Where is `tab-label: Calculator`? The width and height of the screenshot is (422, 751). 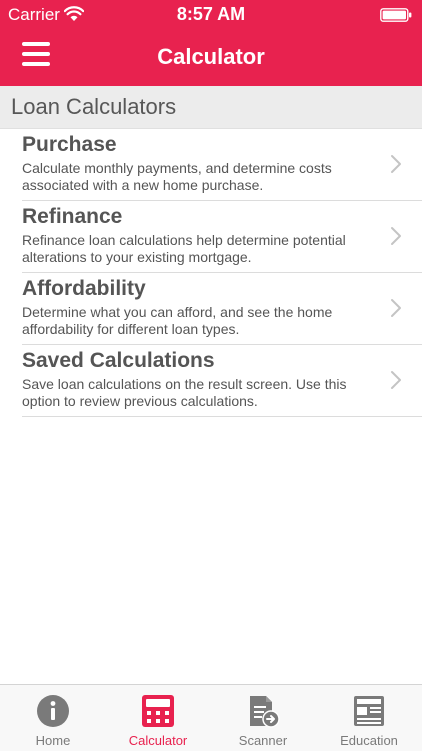 tab-label: Calculator is located at coordinates (158, 740).